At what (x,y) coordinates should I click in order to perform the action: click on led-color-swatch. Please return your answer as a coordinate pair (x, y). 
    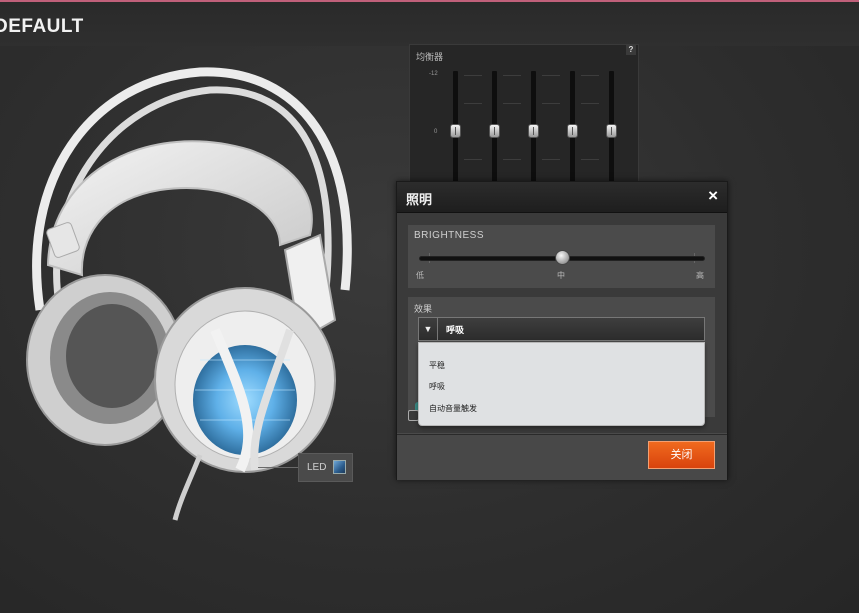
    Looking at the image, I should click on (339, 467).